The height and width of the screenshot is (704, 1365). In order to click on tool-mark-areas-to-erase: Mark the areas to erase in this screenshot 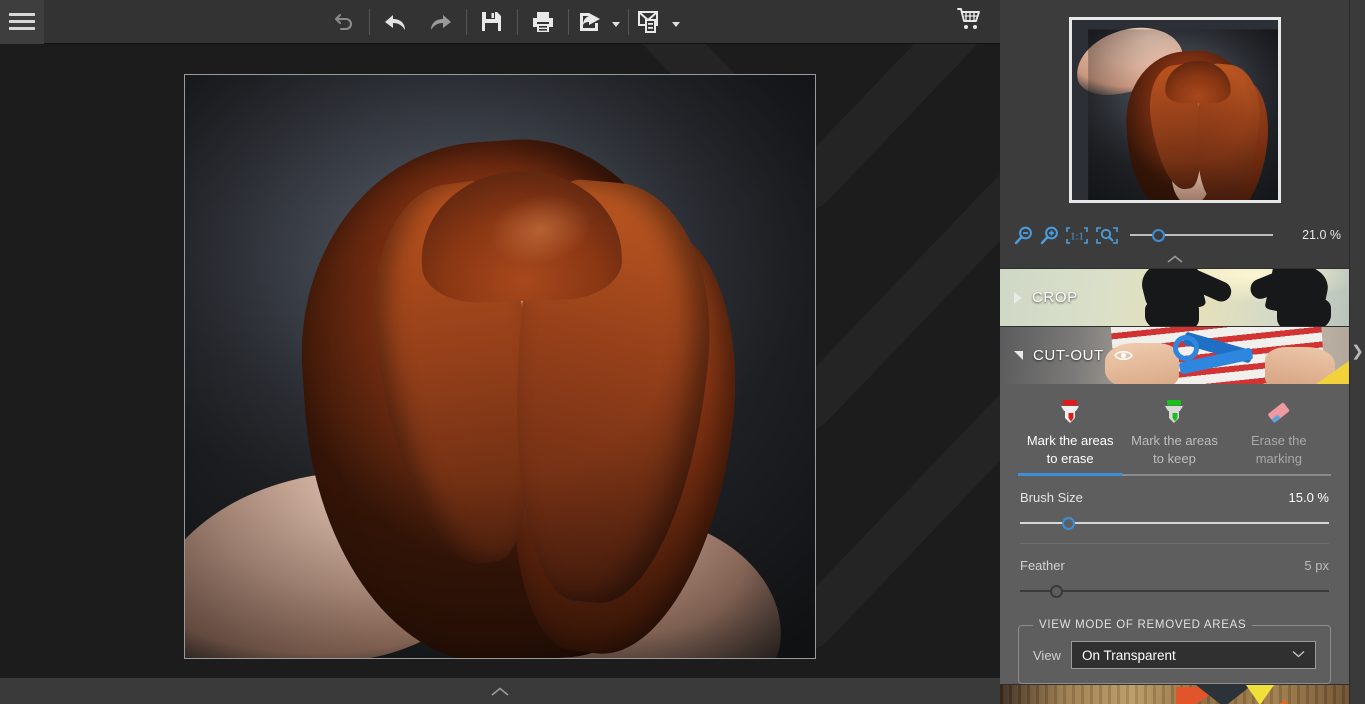, I will do `click(1070, 436)`.